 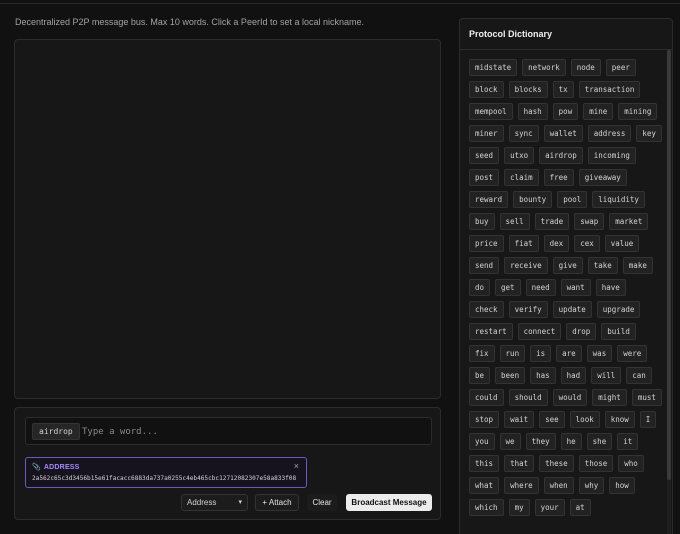 I want to click on dictionary-word: value, so click(x=622, y=243).